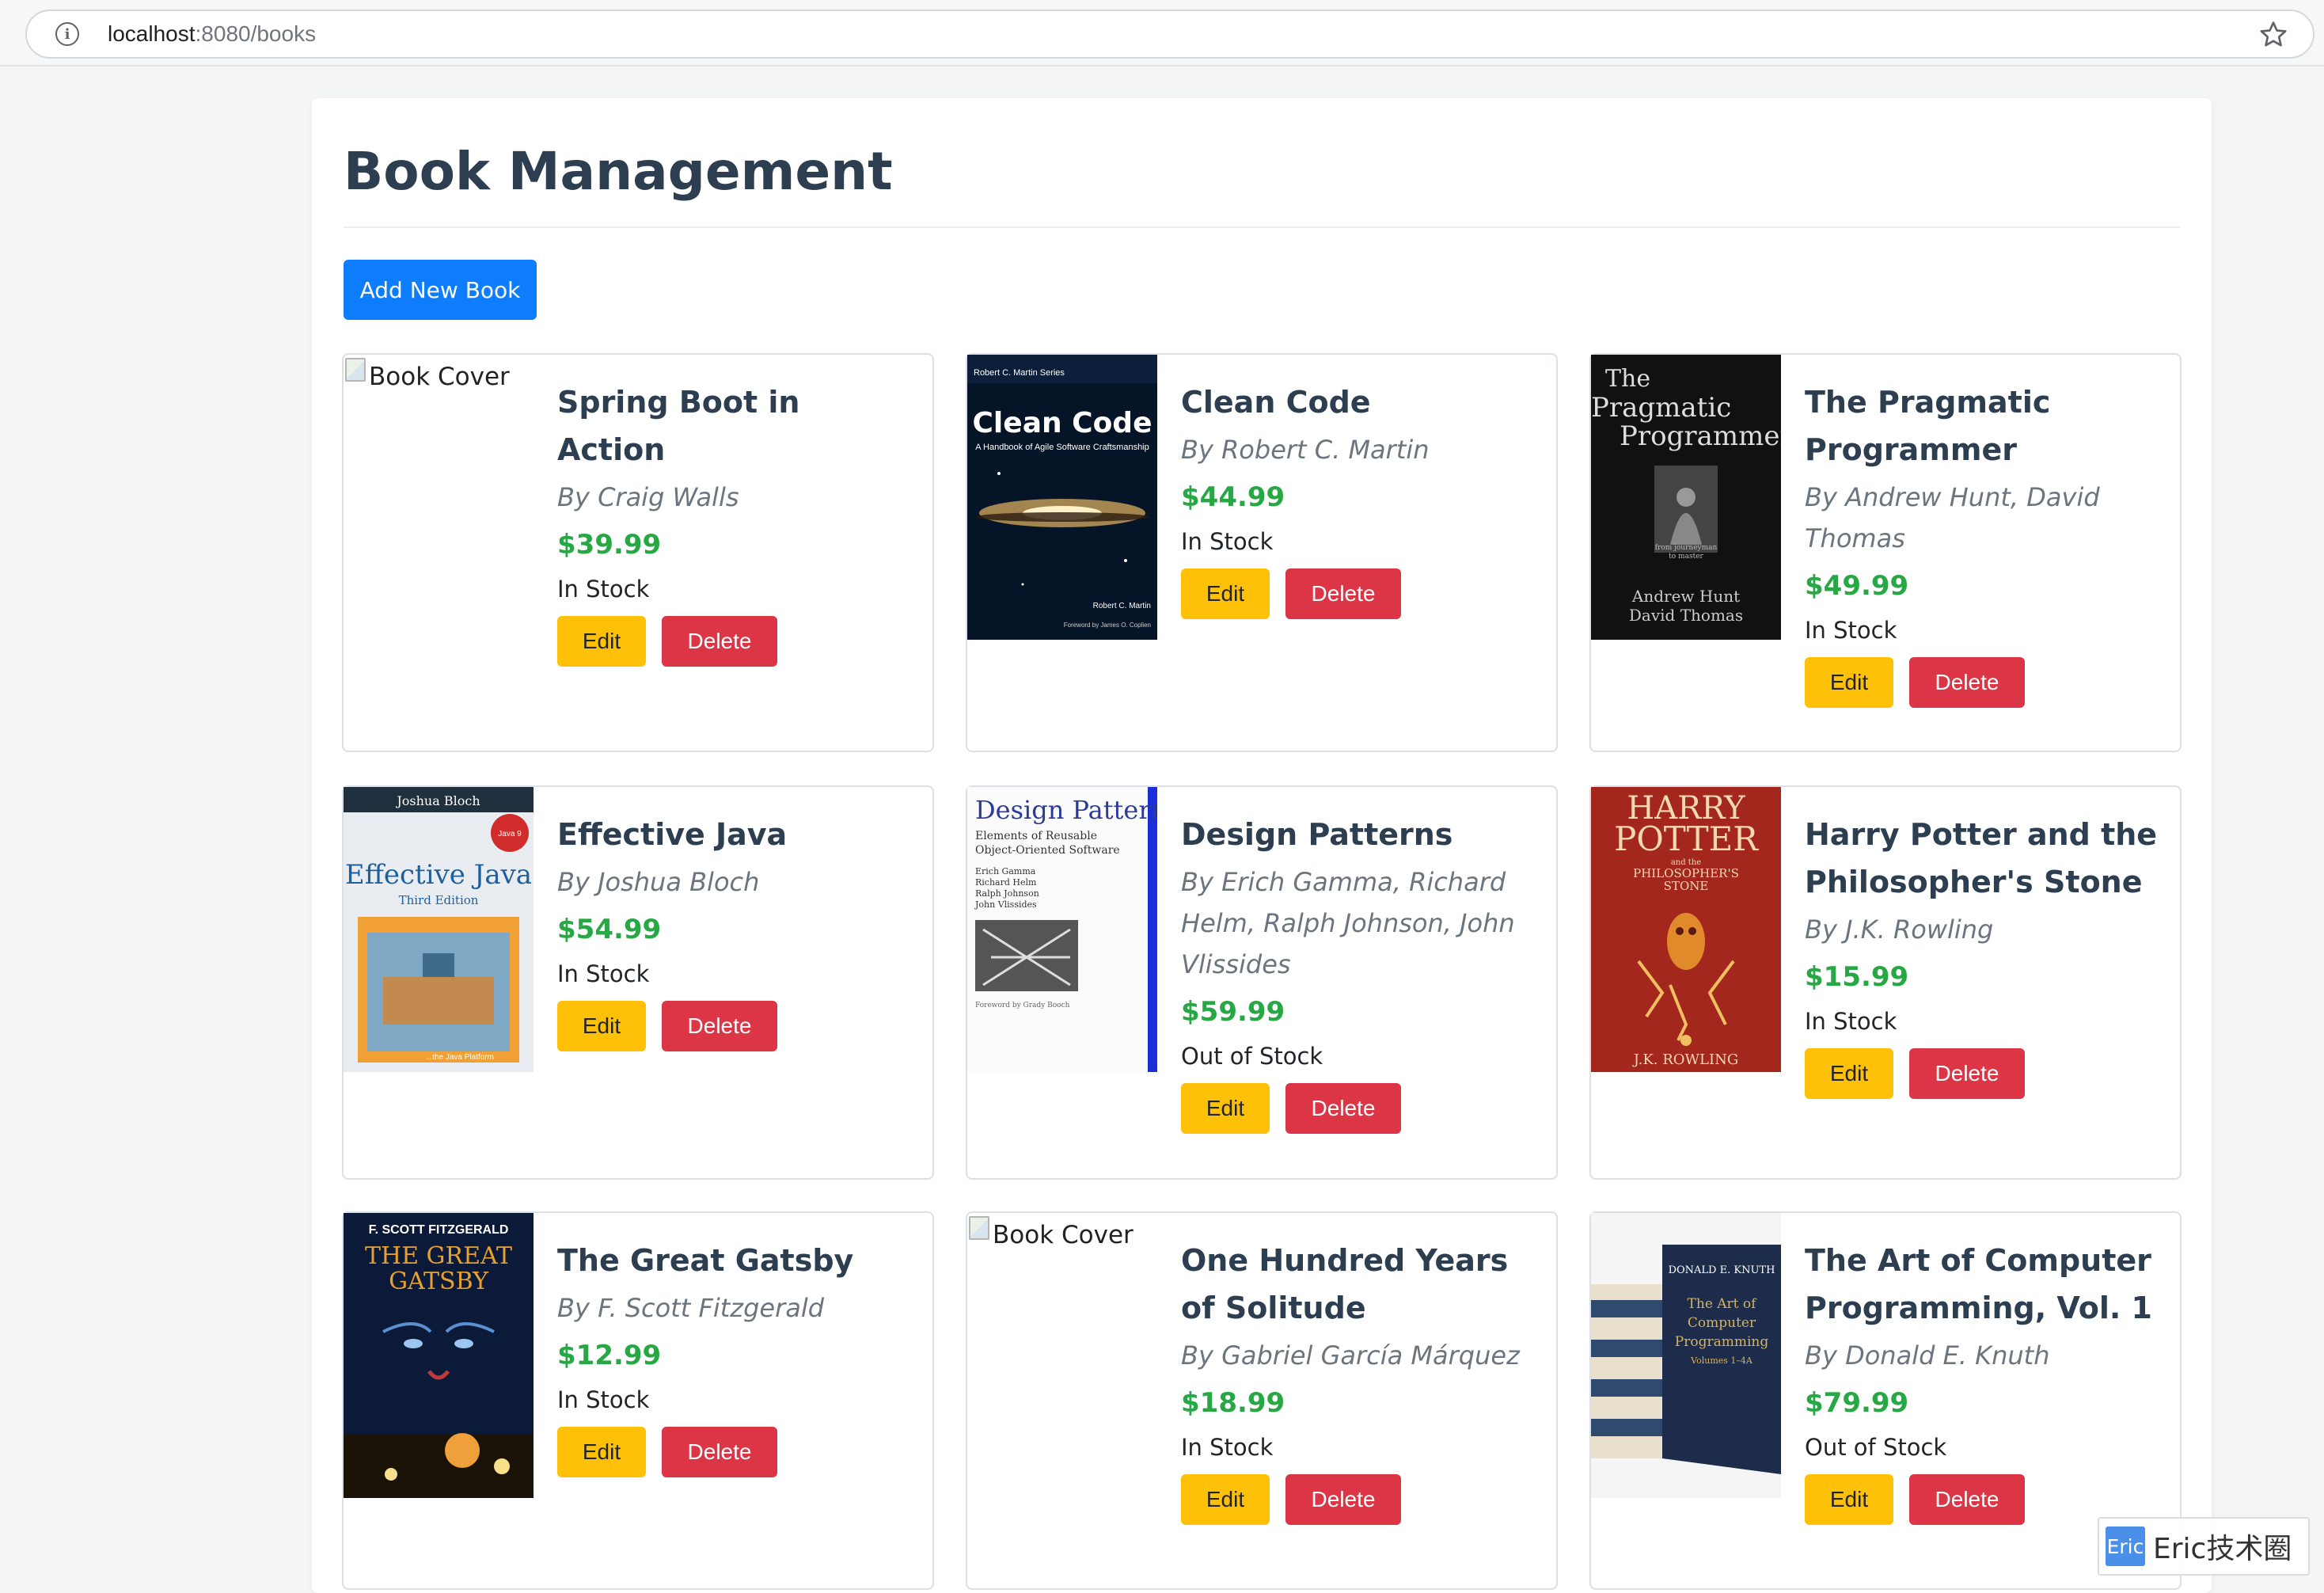 This screenshot has height=1593, width=2324. I want to click on svg-text: Third Edition, so click(439, 900).